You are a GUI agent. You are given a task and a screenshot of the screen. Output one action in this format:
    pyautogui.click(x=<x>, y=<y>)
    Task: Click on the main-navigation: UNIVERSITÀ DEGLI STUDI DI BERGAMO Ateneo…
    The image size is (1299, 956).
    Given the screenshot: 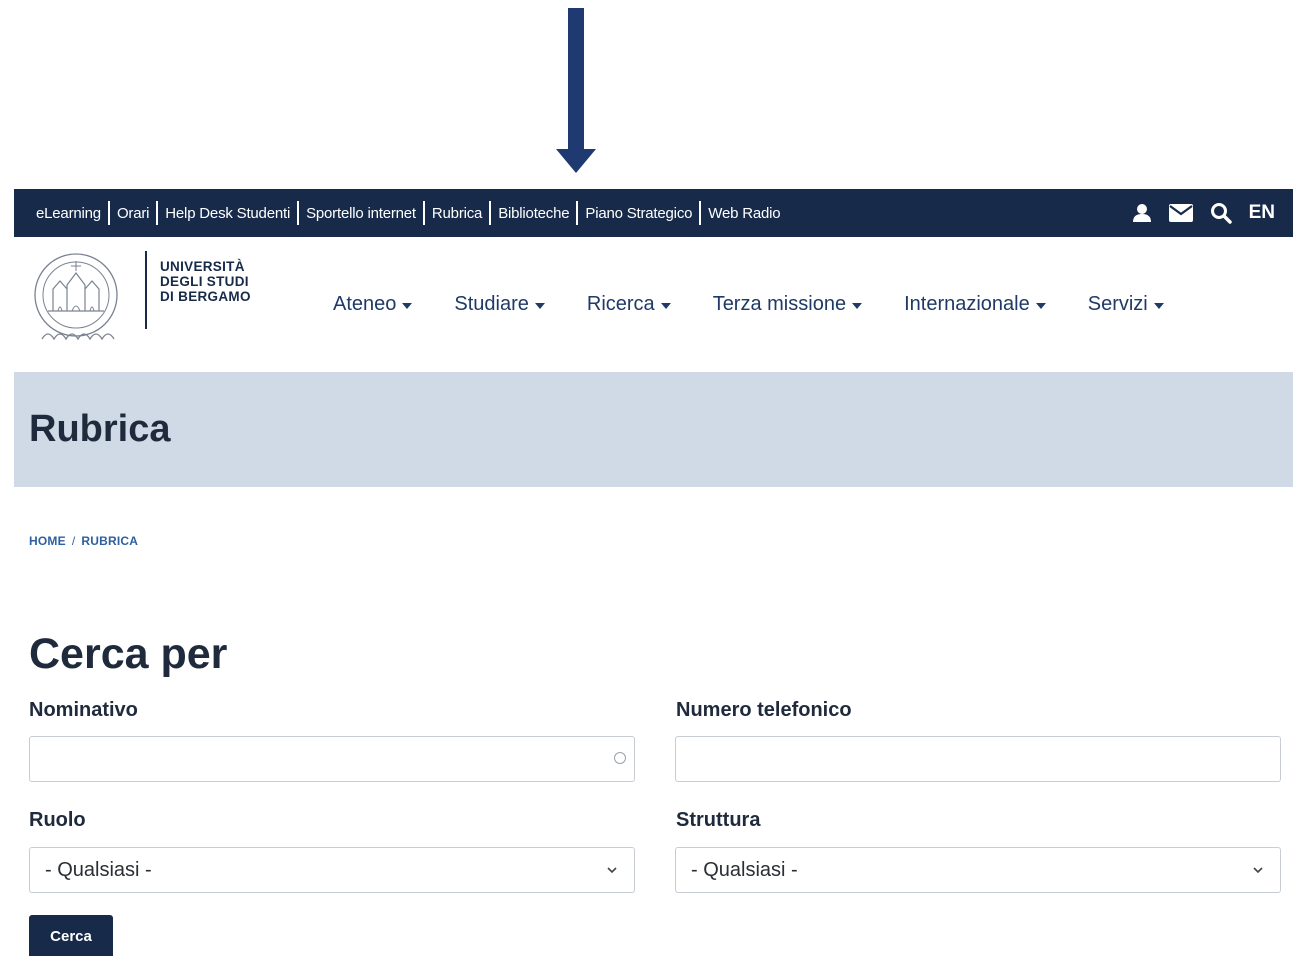 What is the action you would take?
    pyautogui.click(x=653, y=304)
    